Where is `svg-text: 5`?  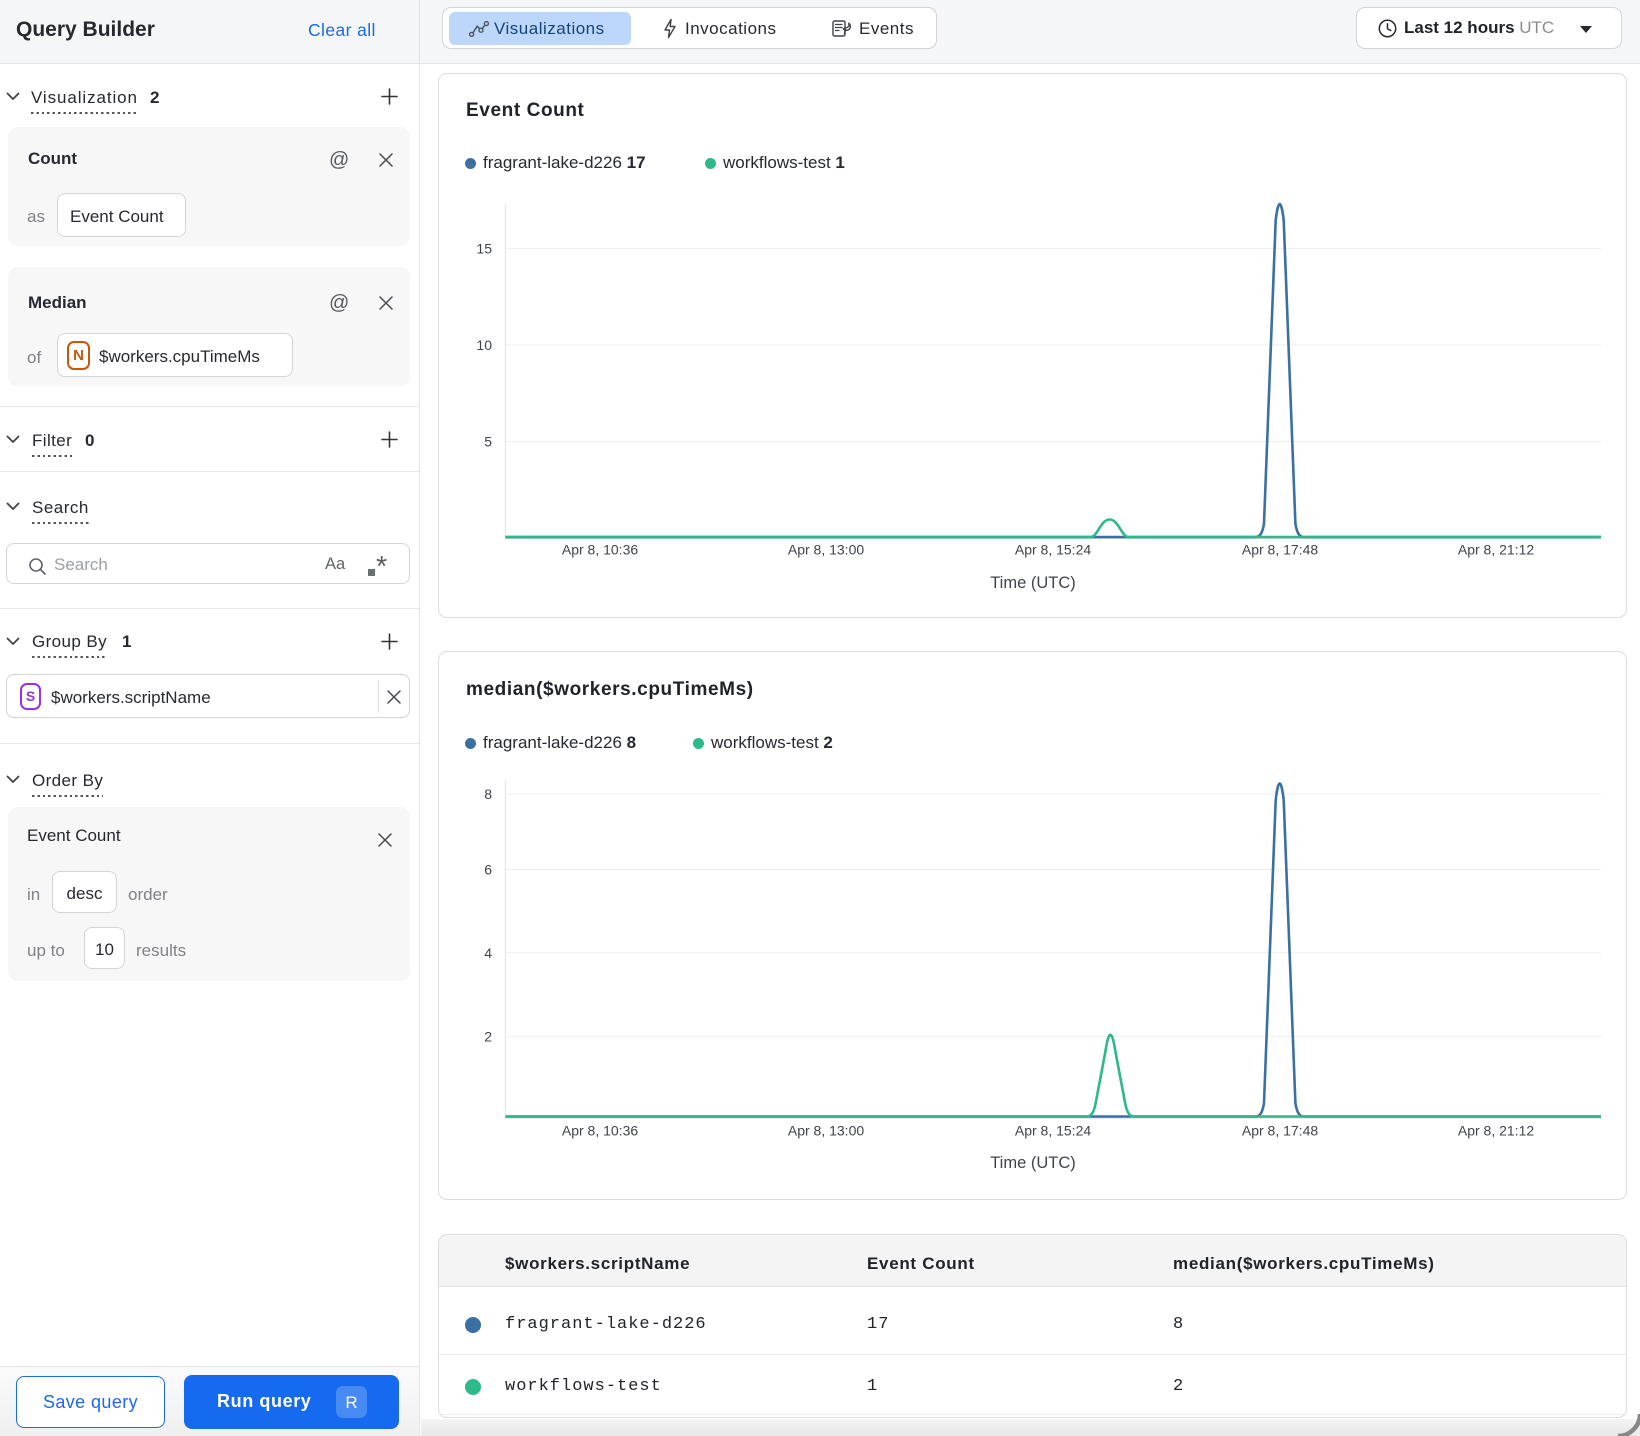 svg-text: 5 is located at coordinates (488, 442).